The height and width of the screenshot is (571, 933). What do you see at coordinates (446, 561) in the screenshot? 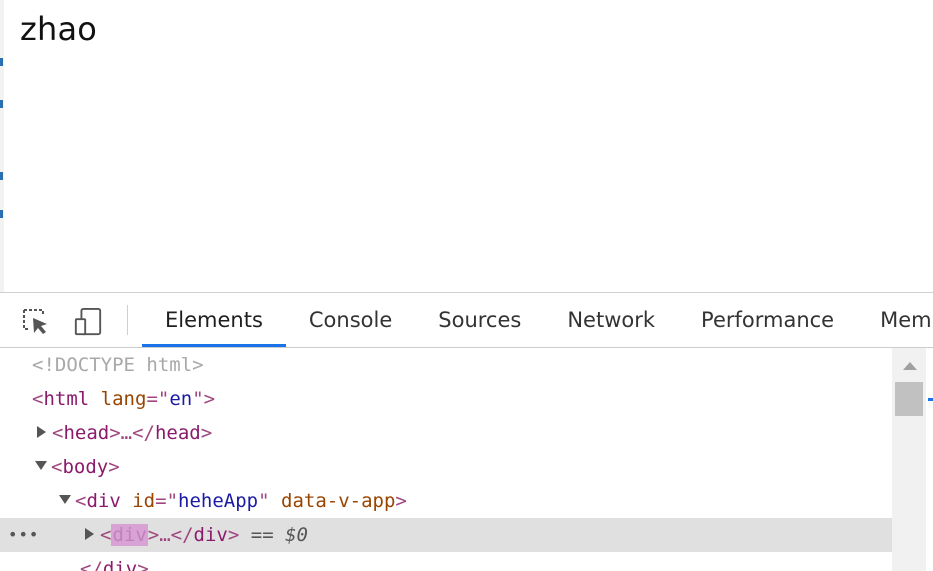
I see `tree-line-closing-div: </div>` at bounding box center [446, 561].